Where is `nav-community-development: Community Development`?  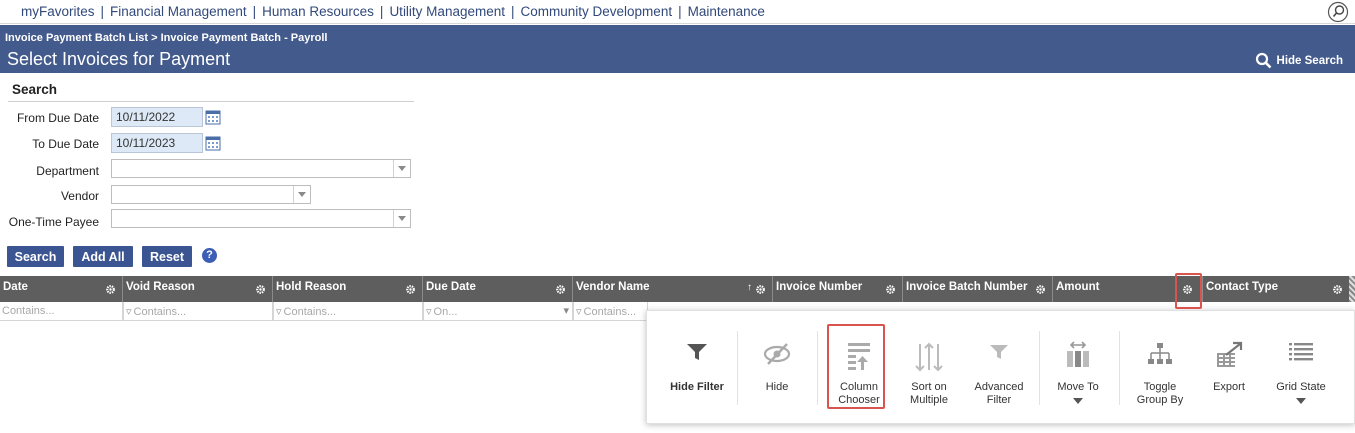 nav-community-development: Community Development is located at coordinates (597, 11).